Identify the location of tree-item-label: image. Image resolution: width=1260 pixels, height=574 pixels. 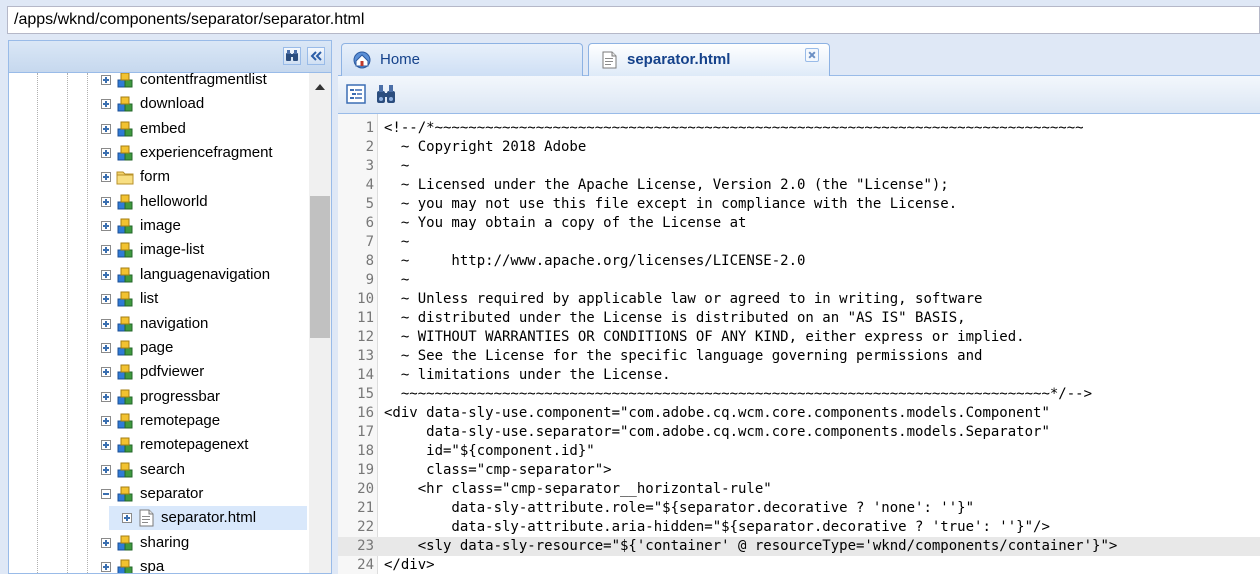
(160, 226).